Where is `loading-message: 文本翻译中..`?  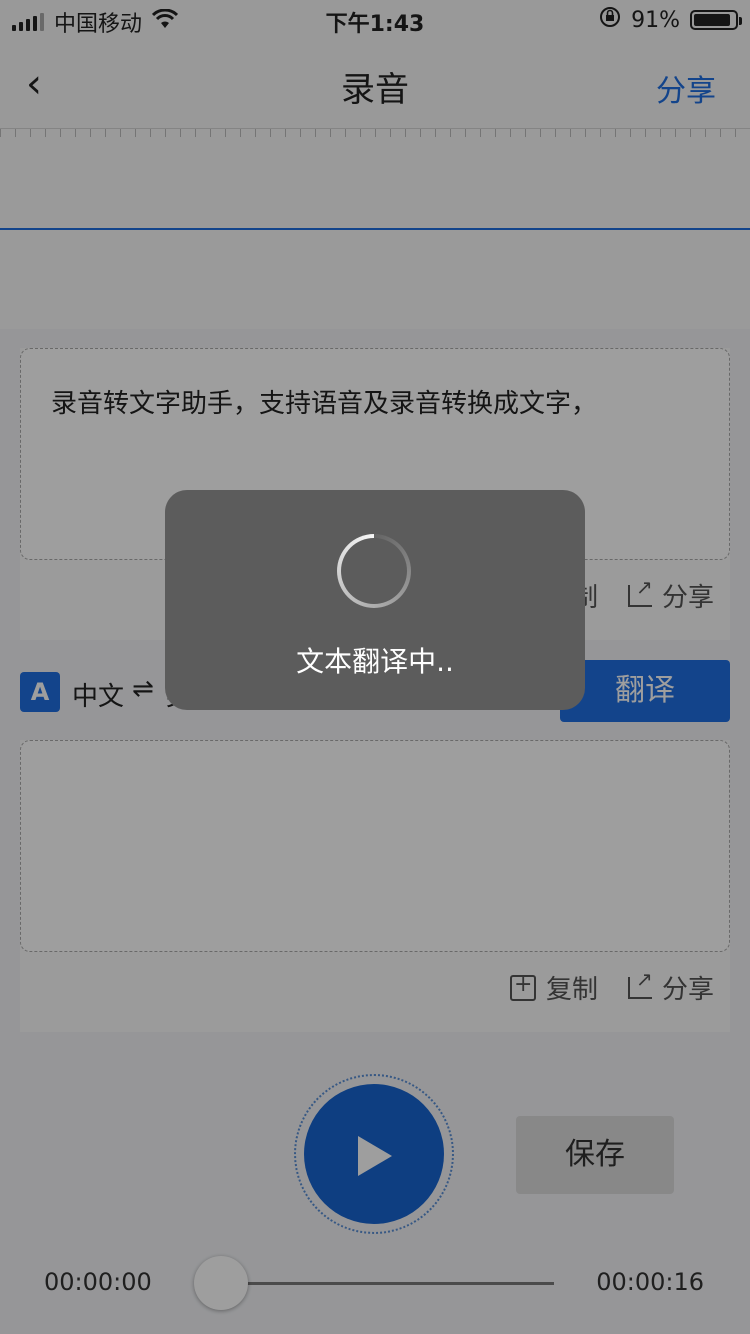 loading-message: 文本翻译中.. is located at coordinates (375, 661).